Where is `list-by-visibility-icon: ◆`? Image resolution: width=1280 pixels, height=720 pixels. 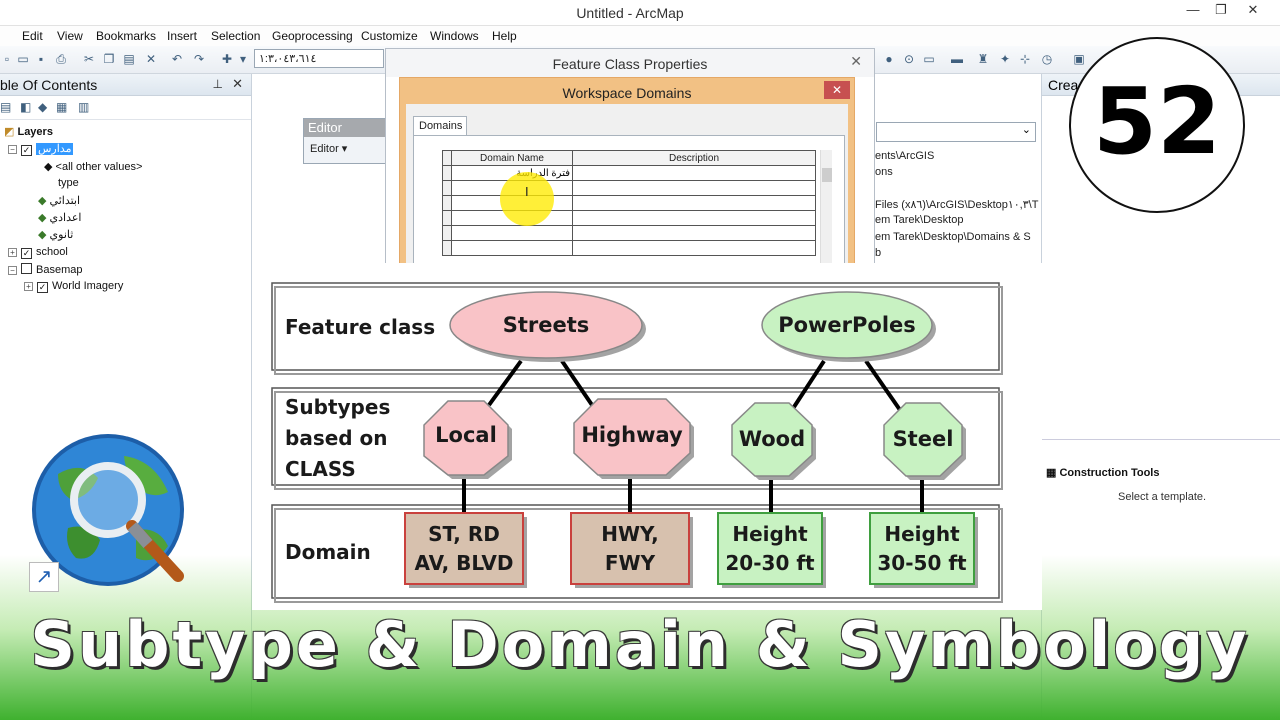
list-by-visibility-icon: ◆ is located at coordinates (42, 107).